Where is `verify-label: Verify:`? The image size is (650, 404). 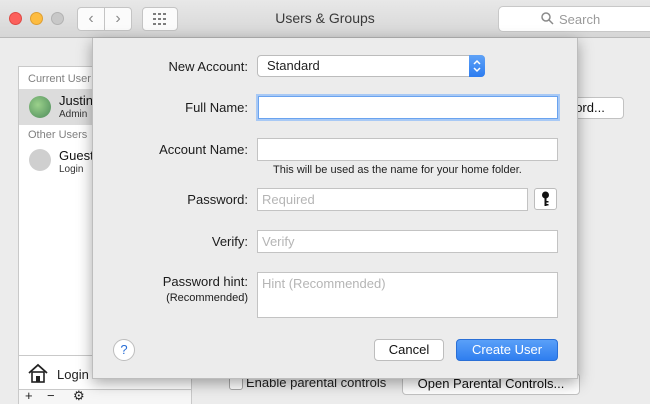
verify-label: Verify: is located at coordinates (229, 241).